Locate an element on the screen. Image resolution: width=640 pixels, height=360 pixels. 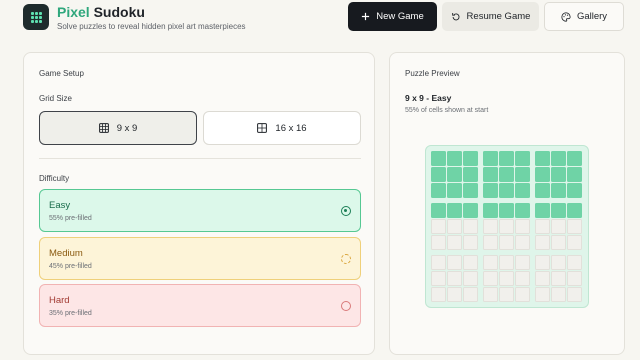
resume-game-button: Resume Game is located at coordinates (490, 16).